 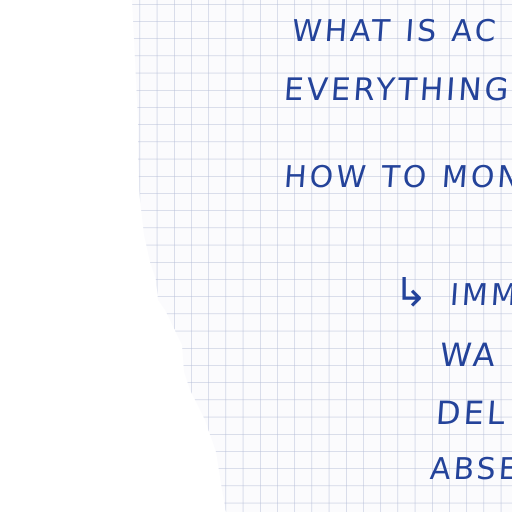 What do you see at coordinates (472, 413) in the screenshot?
I see `note-line-del: DEL` at bounding box center [472, 413].